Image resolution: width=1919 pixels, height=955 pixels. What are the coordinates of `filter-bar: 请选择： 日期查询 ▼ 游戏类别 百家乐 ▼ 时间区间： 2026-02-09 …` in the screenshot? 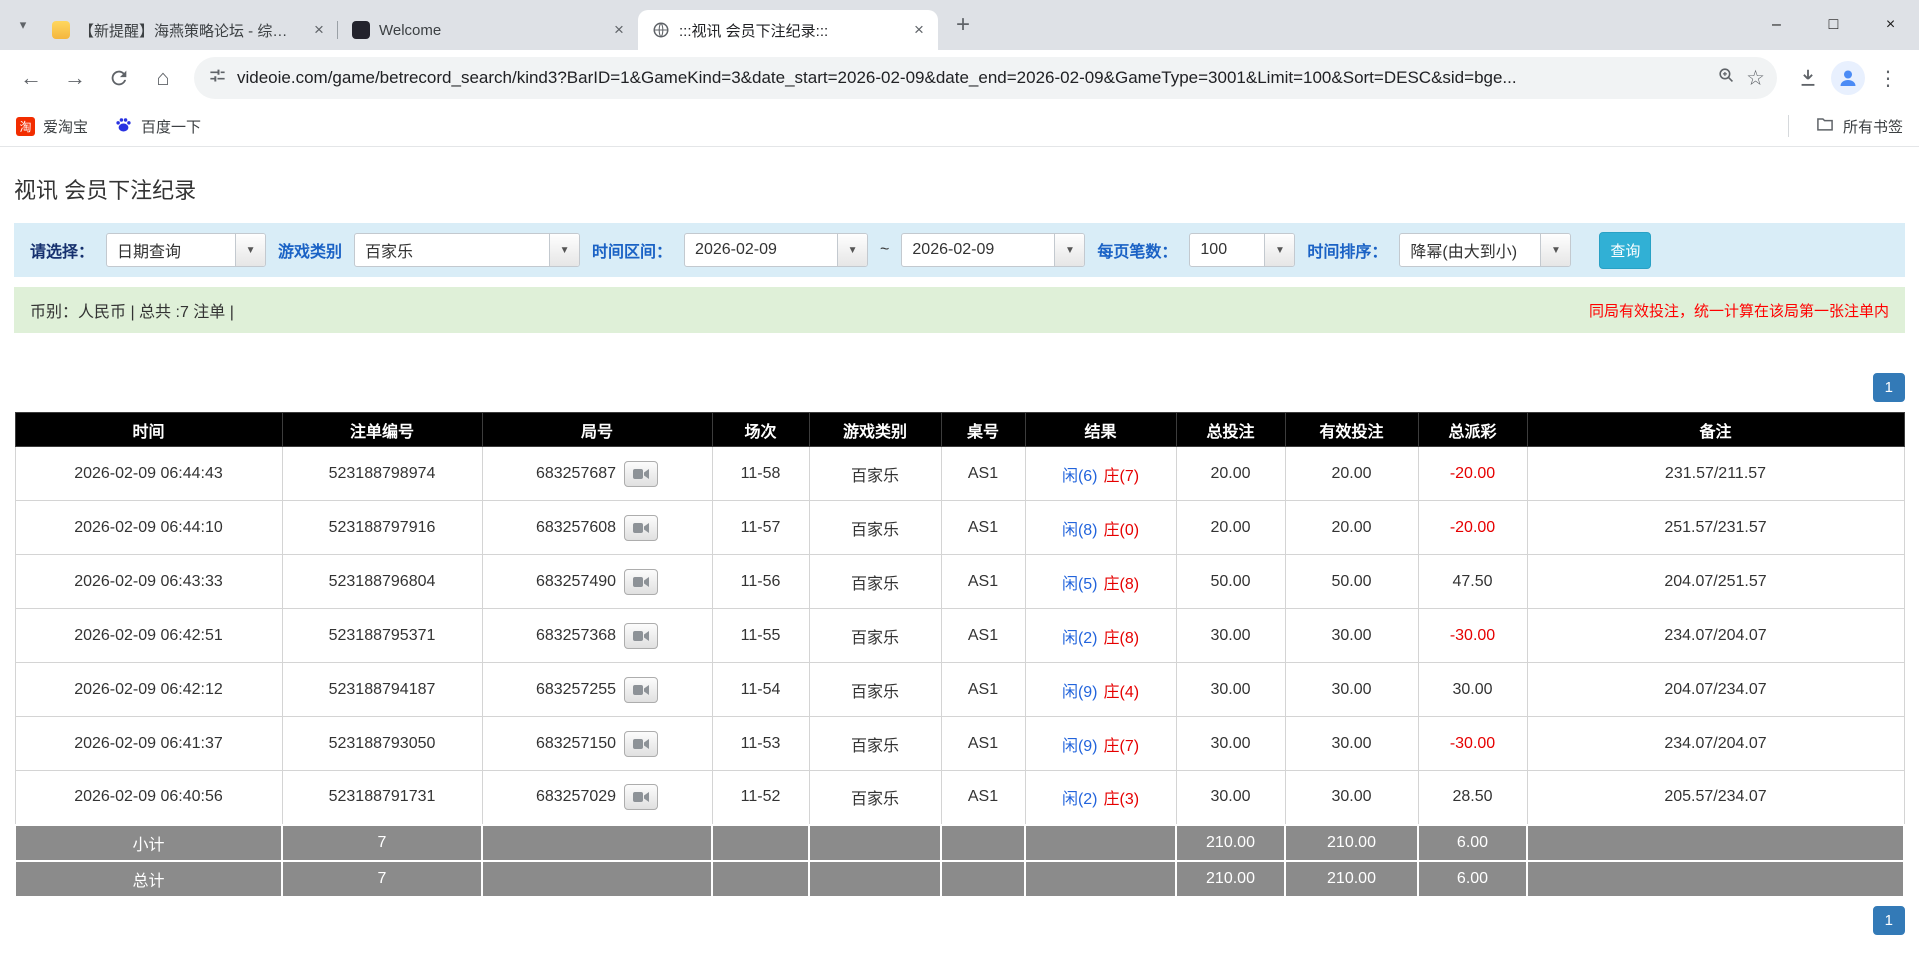 It's located at (959, 250).